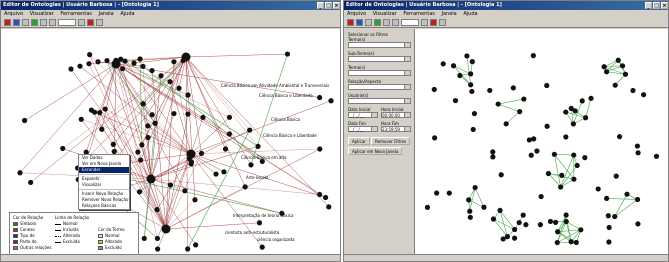 The height and width of the screenshot is (262, 669). What do you see at coordinates (379, 59) in the screenshot?
I see `filter-subterm-select` at bounding box center [379, 59].